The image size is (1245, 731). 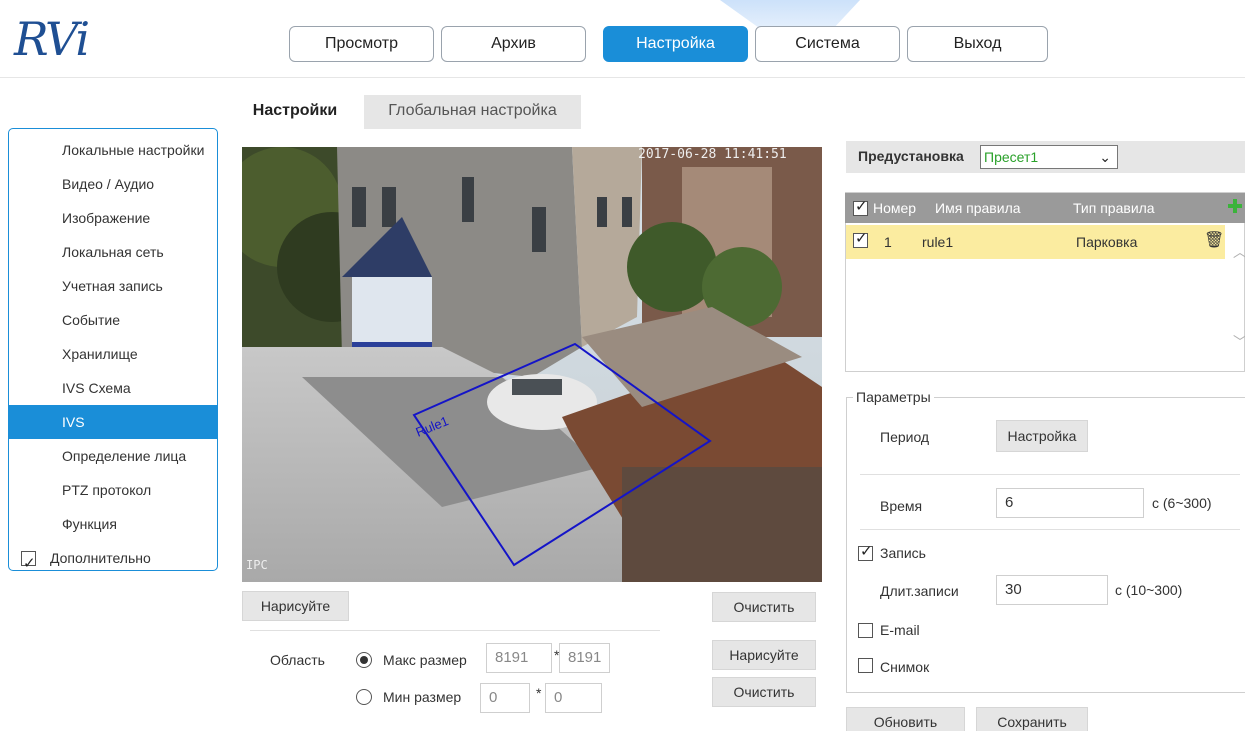 I want to click on rule-name: rule1, so click(x=938, y=242).